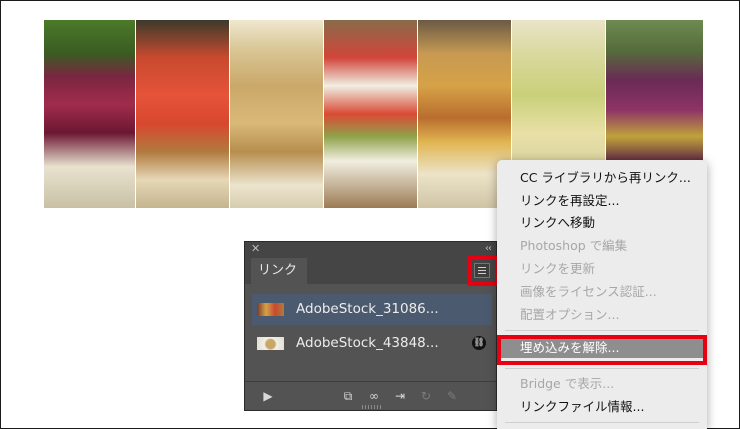 Image resolution: width=740 pixels, height=429 pixels. I want to click on edit-original-icon: ✎, so click(452, 396).